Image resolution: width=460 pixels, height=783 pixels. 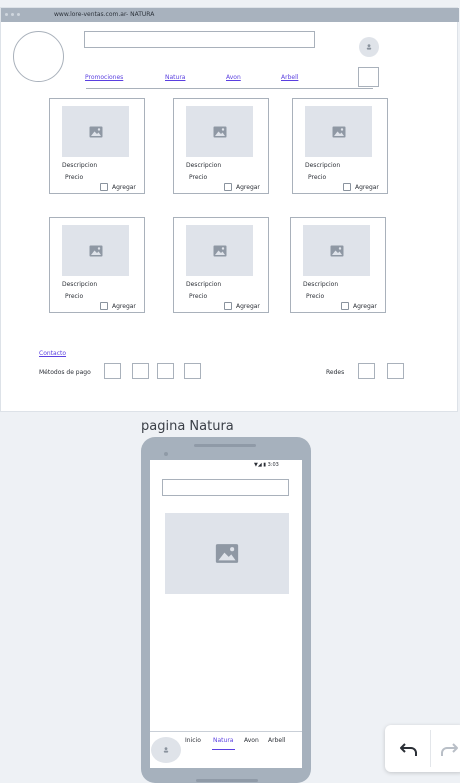 What do you see at coordinates (193, 740) in the screenshot?
I see `tab-inicio: Inicio` at bounding box center [193, 740].